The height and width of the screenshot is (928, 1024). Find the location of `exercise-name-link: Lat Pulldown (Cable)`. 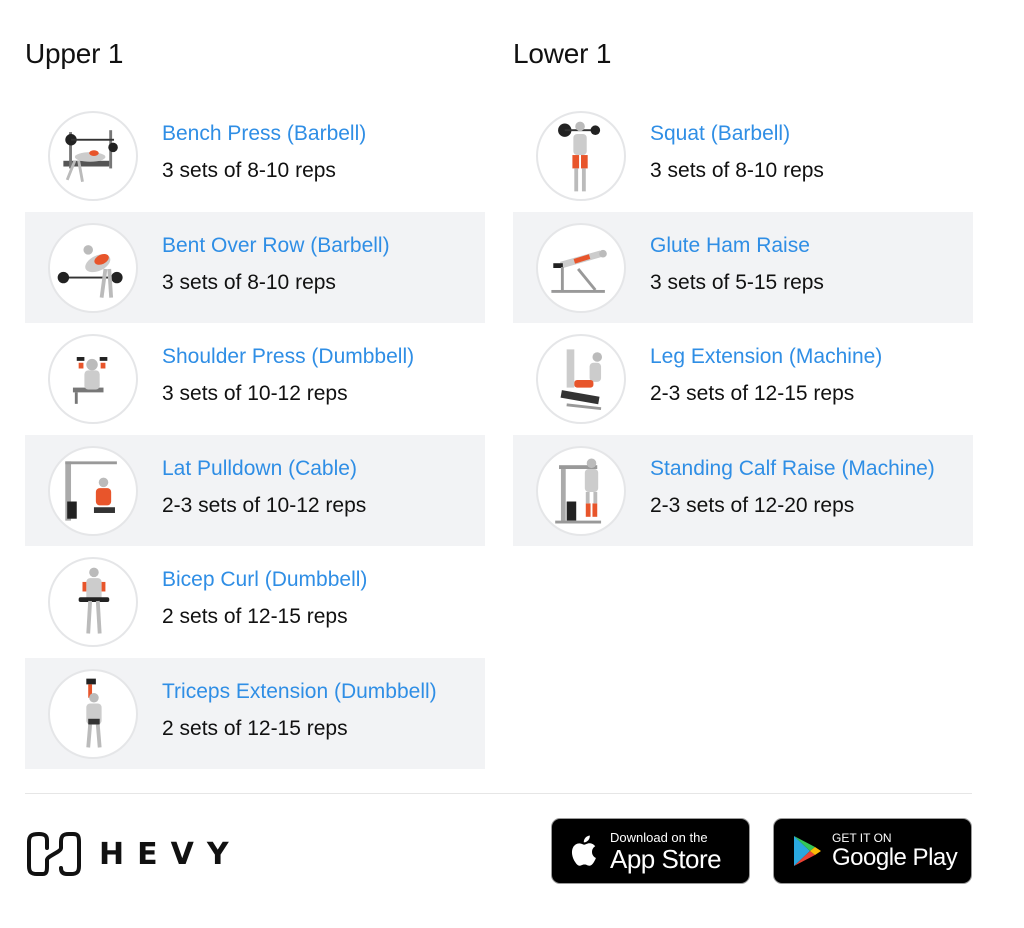

exercise-name-link: Lat Pulldown (Cable) is located at coordinates (264, 469).